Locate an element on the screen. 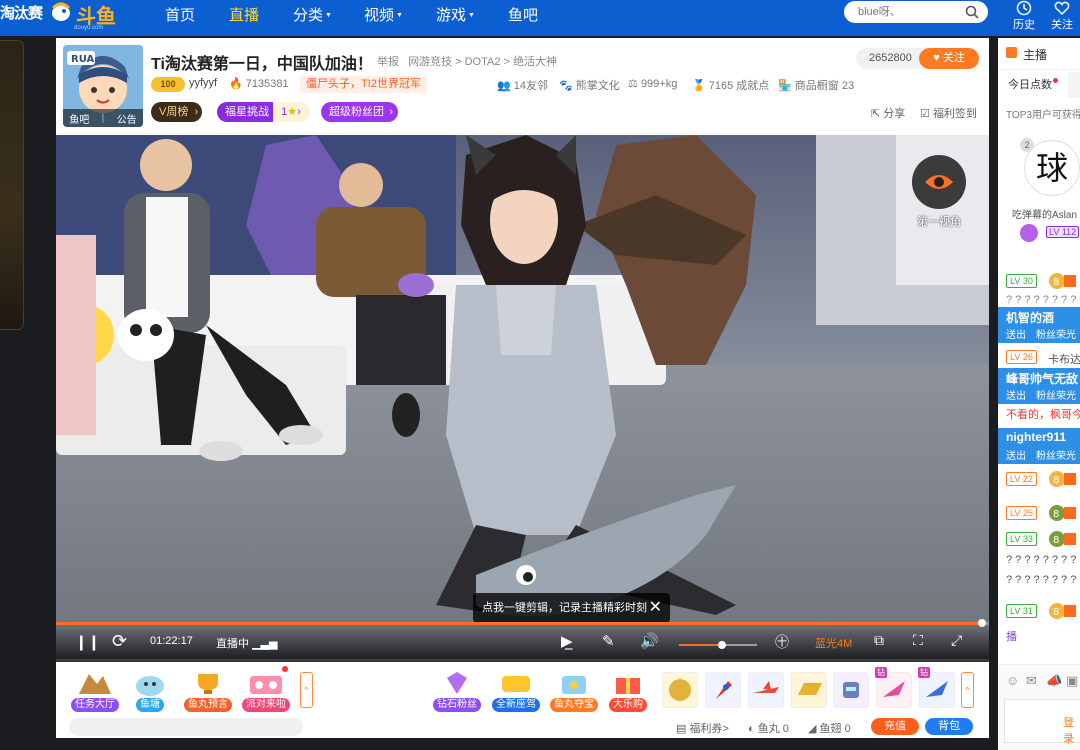  fishbar-tab: 鱼吧 is located at coordinates (79, 118).